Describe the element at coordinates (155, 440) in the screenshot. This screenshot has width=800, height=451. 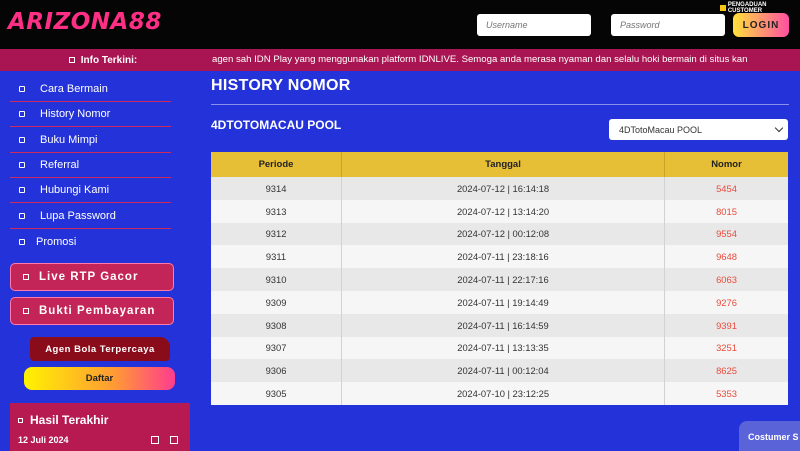
I see `prev-icon` at that location.